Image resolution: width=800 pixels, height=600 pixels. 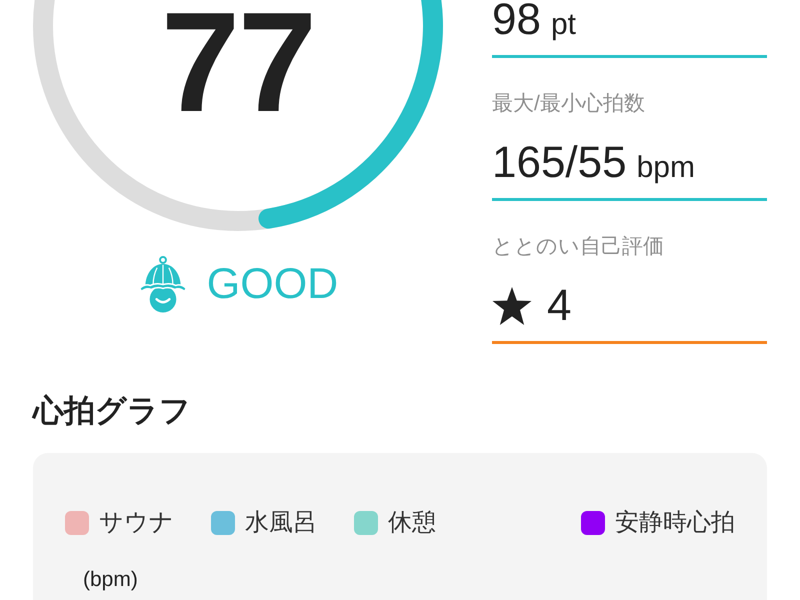 I want to click on score-value: 77, so click(x=238, y=67).